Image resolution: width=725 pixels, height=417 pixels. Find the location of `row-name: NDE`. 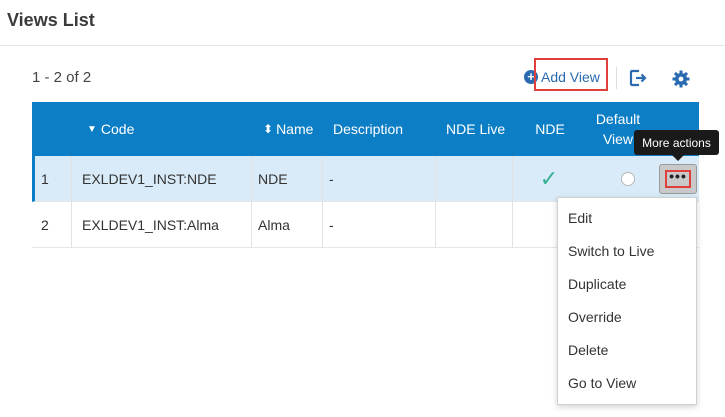

row-name: NDE is located at coordinates (273, 179).